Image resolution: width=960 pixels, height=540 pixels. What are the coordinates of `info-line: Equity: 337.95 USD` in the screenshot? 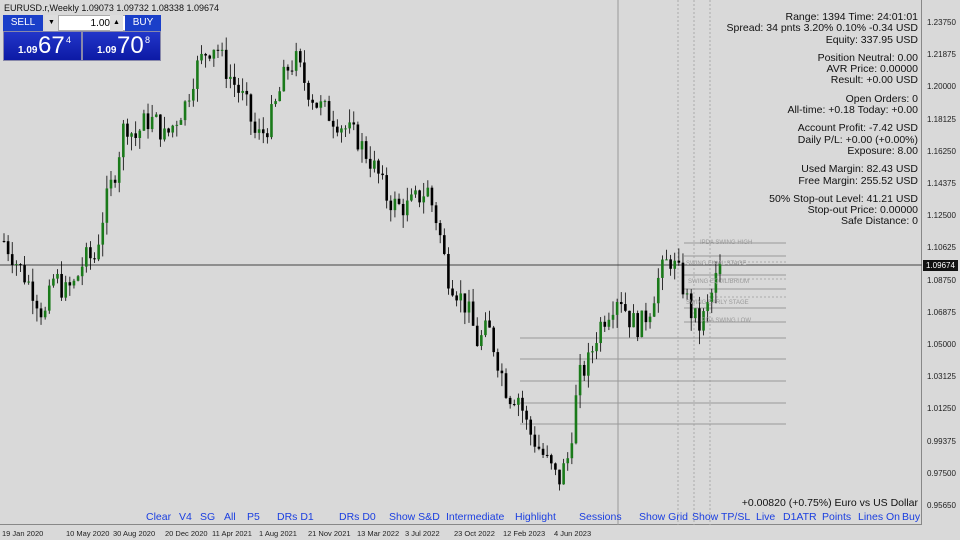 It's located at (871, 39).